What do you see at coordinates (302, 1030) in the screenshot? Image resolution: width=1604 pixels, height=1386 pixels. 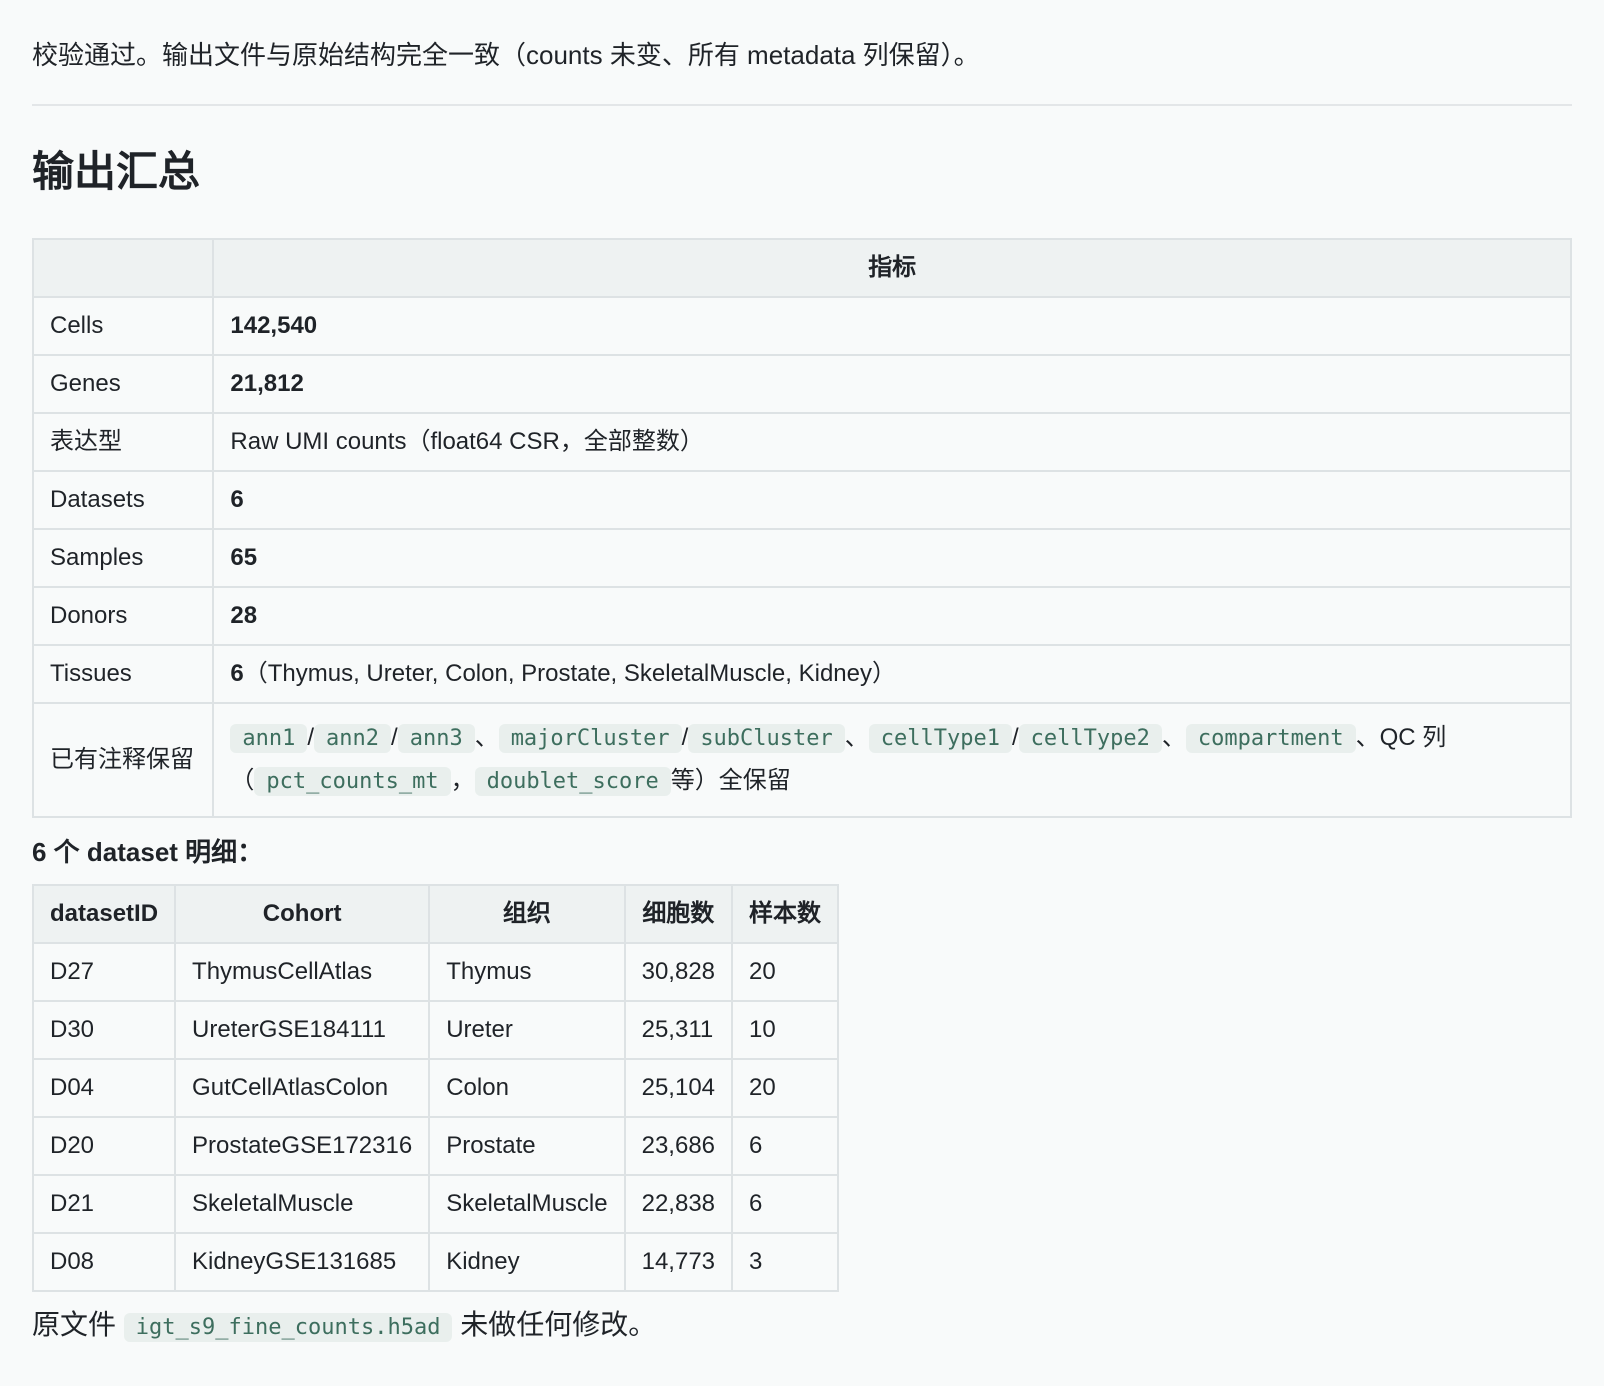 I see `cell-cohort: UreterGSE184111` at bounding box center [302, 1030].